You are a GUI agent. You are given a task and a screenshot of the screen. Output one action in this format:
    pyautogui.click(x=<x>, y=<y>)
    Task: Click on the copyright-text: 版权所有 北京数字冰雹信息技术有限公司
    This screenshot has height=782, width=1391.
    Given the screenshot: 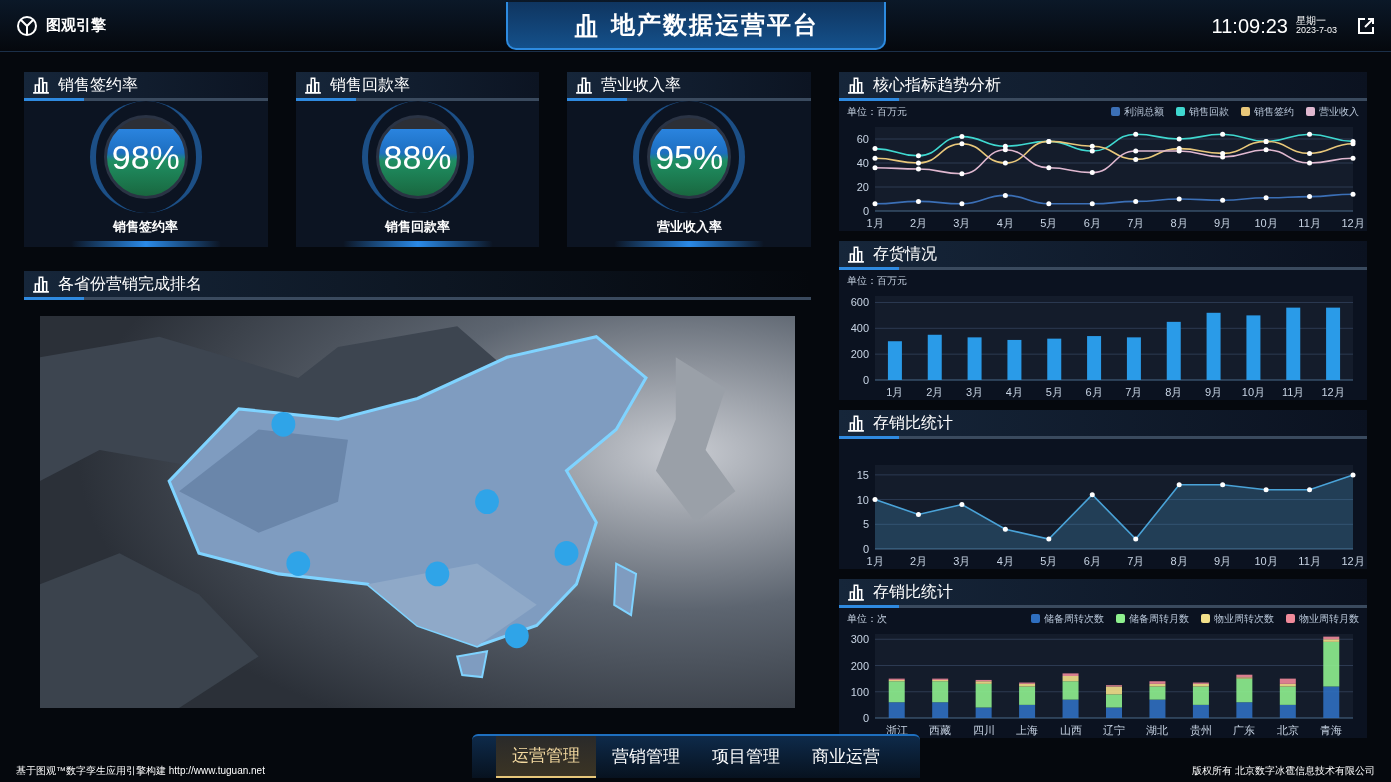 What is the action you would take?
    pyautogui.click(x=1283, y=771)
    